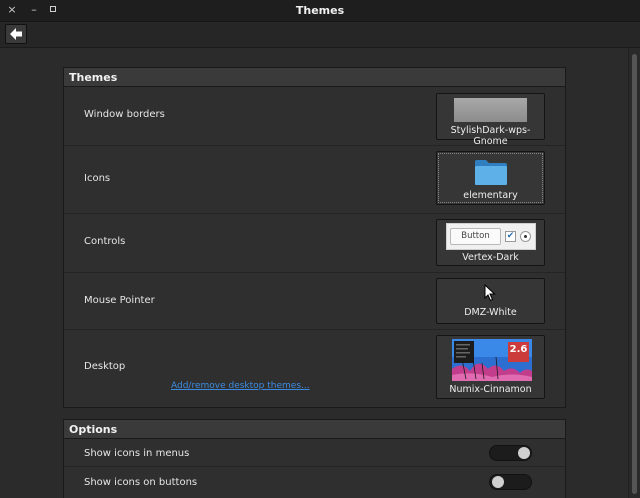 The width and height of the screenshot is (640, 498). Describe the element at coordinates (320, 35) in the screenshot. I see `toolbar` at that location.